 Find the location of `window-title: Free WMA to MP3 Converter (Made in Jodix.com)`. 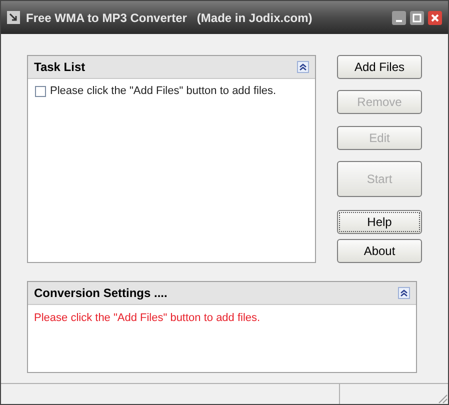

window-title: Free WMA to MP3 Converter (Made in Jodix.com) is located at coordinates (169, 18).